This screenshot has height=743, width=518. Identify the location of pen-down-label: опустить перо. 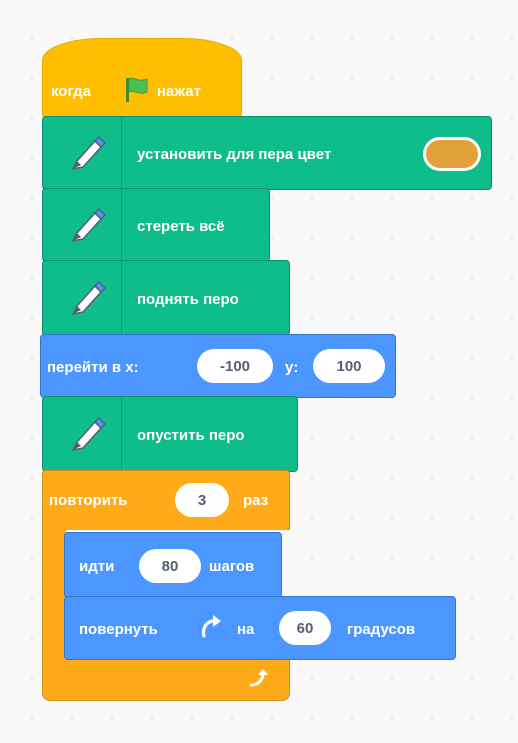
(191, 435).